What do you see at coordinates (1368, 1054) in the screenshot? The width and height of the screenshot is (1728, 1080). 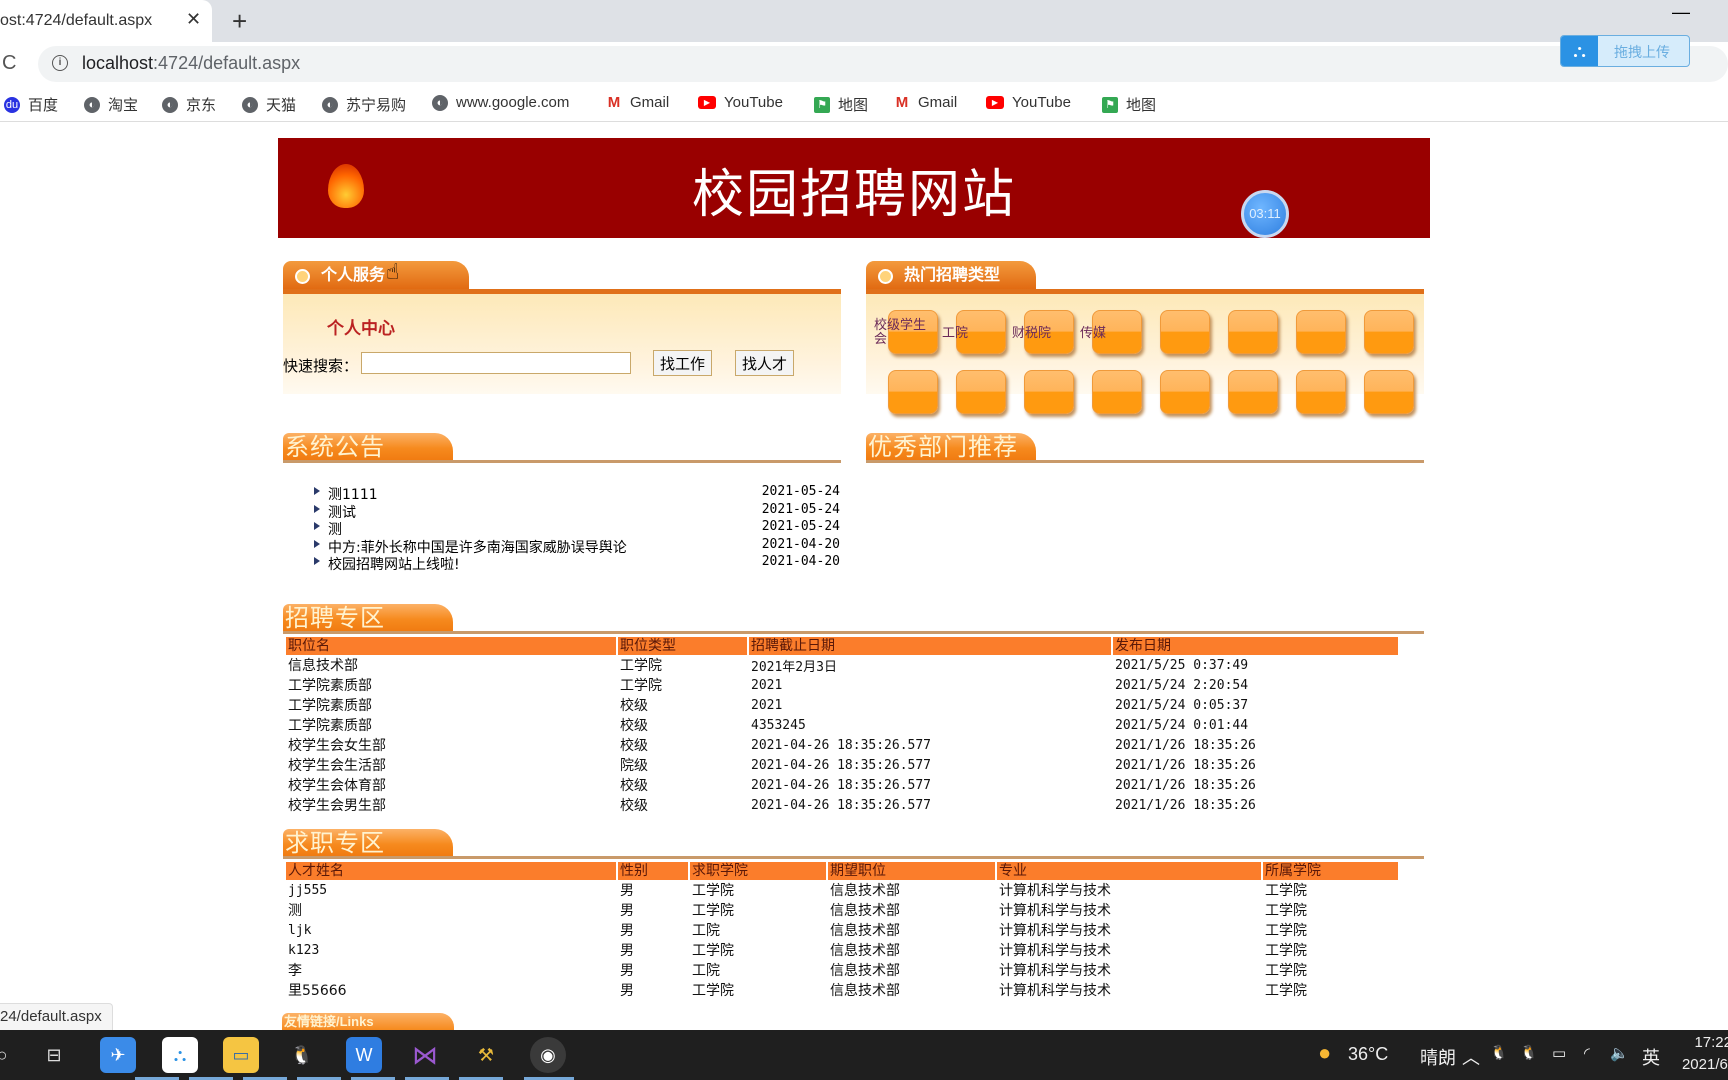 I see `weather-temp: 36°C` at bounding box center [1368, 1054].